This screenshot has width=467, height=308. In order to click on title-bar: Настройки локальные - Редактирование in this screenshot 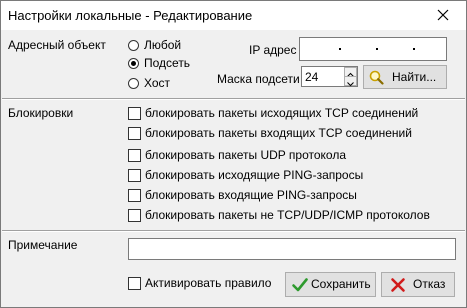, I will do `click(233, 15)`.